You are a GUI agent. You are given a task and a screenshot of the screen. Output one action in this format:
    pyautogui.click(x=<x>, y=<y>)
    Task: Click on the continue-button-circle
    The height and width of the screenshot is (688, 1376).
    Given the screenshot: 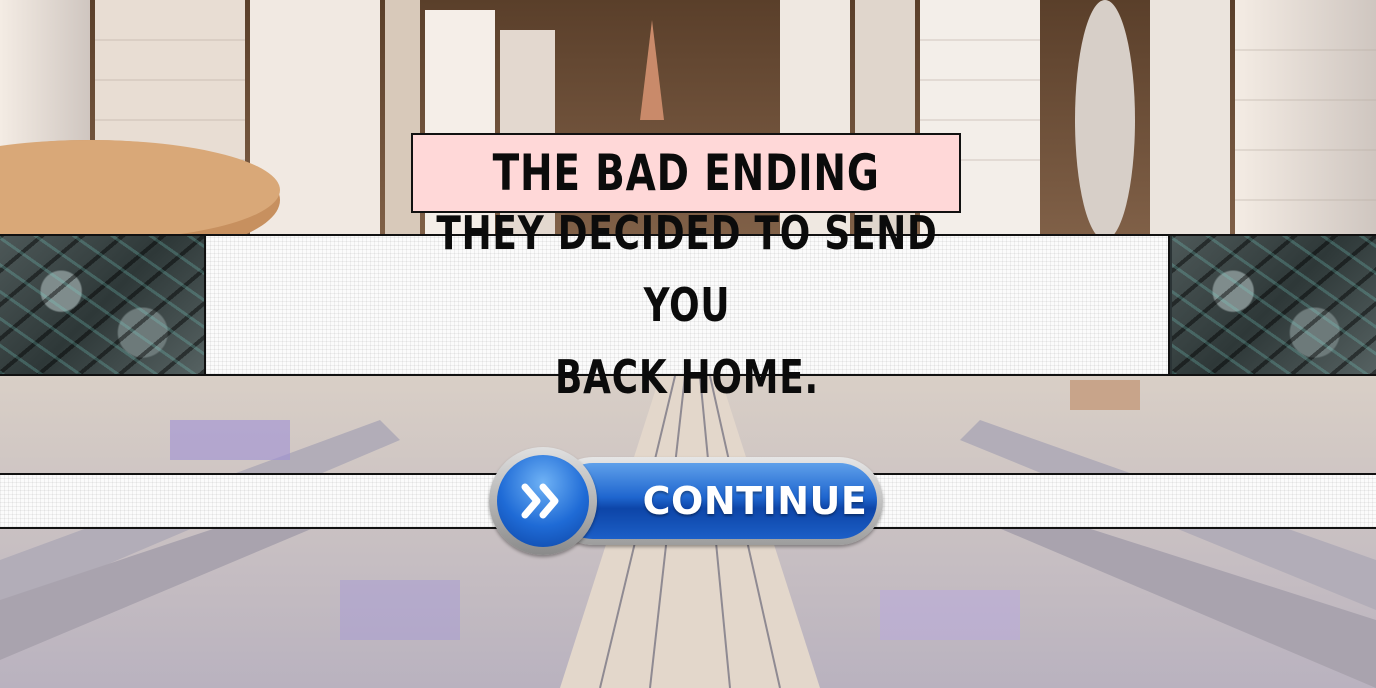 What is the action you would take?
    pyautogui.click(x=543, y=501)
    